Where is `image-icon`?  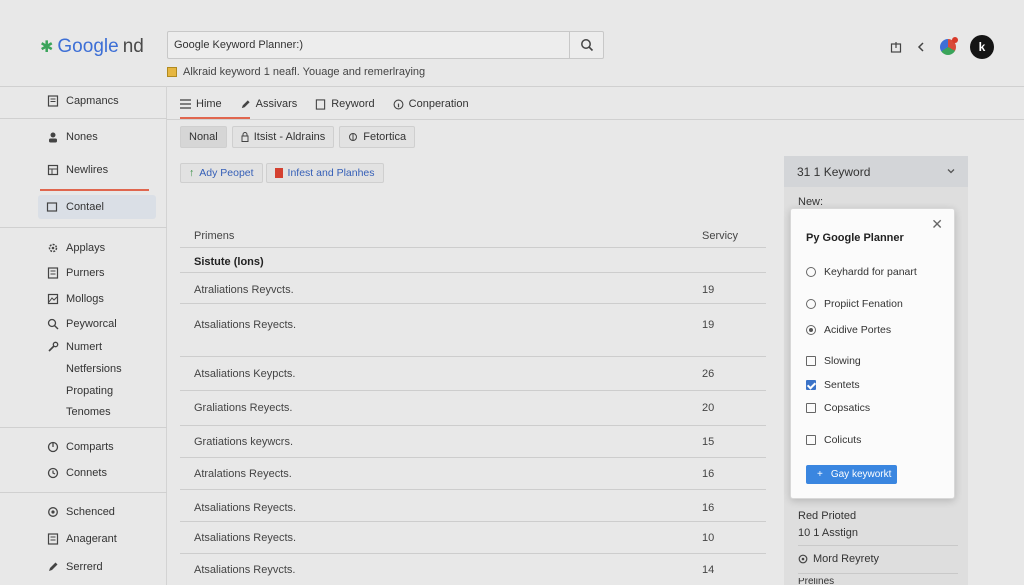
image-icon is located at coordinates (53, 299).